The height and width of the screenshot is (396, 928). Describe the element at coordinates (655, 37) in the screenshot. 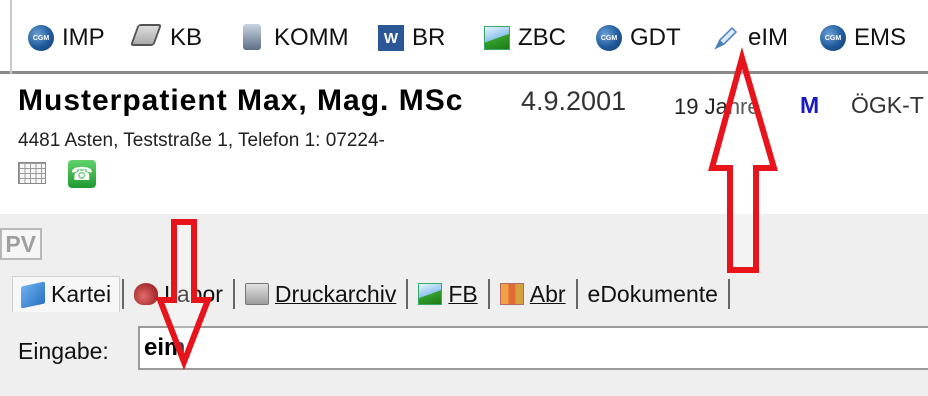

I see `toolbar-button-label: GDT` at that location.